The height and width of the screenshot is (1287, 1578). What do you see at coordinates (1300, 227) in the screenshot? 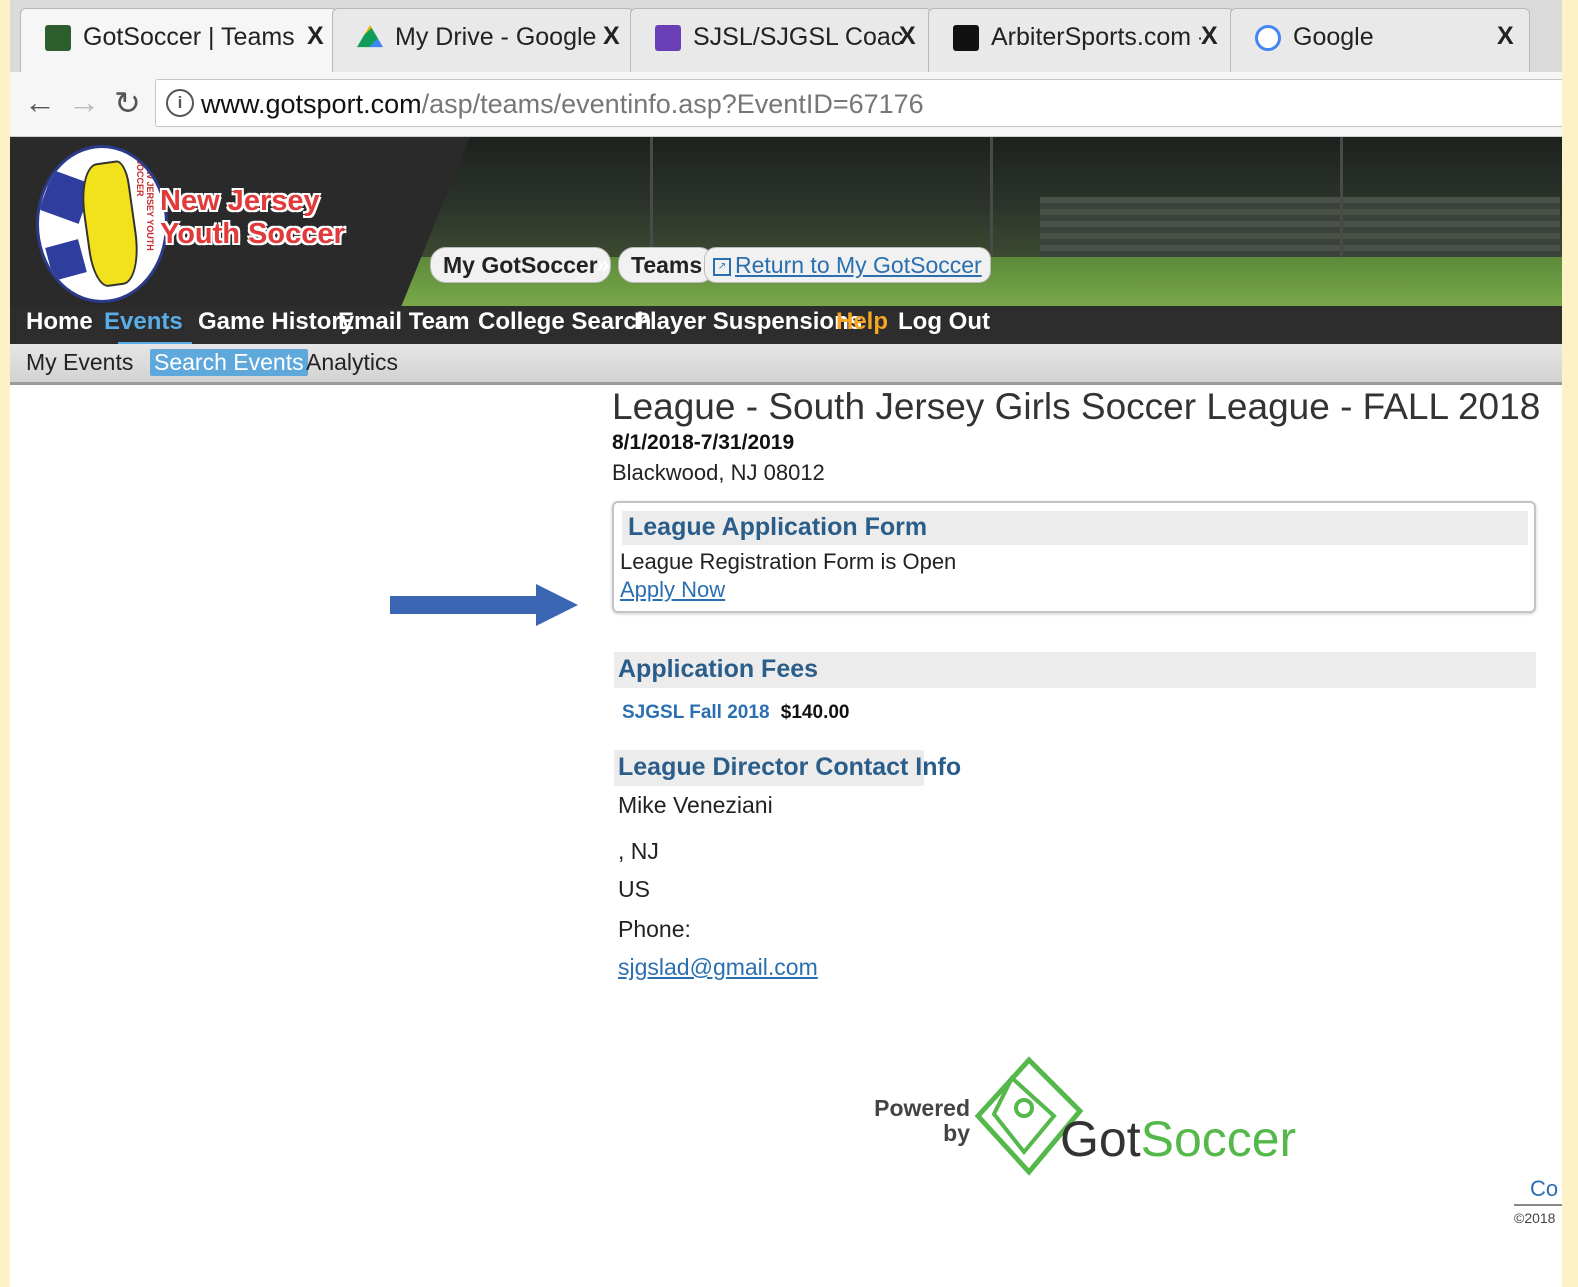
I see `stadium-stands` at bounding box center [1300, 227].